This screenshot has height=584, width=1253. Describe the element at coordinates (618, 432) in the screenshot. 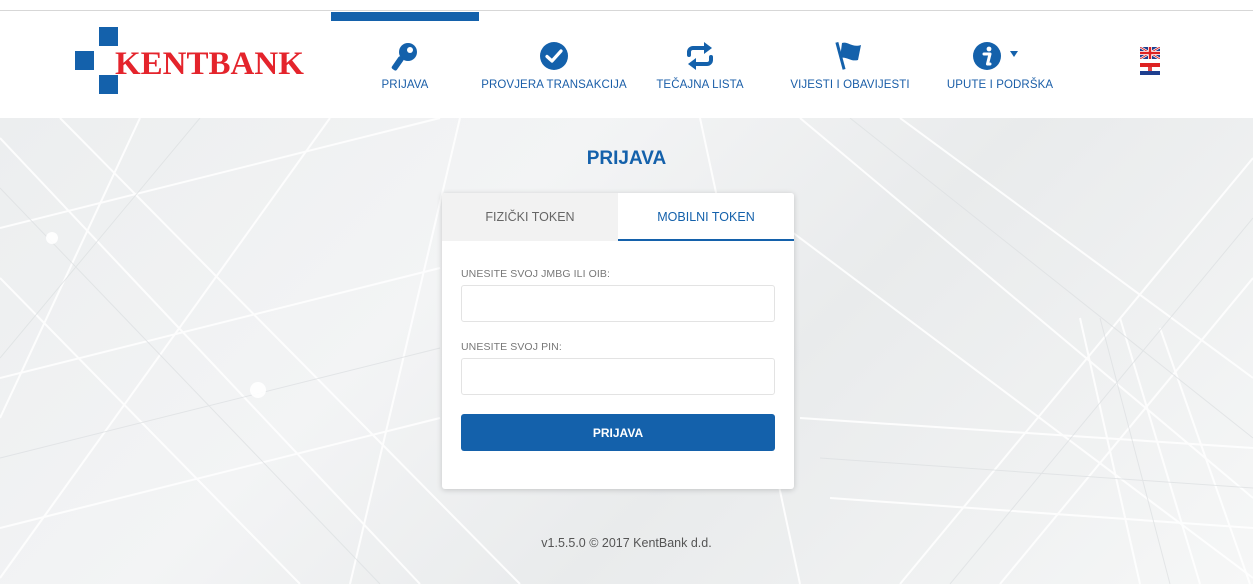

I see `login-submit-button: PRIJAVA` at that location.